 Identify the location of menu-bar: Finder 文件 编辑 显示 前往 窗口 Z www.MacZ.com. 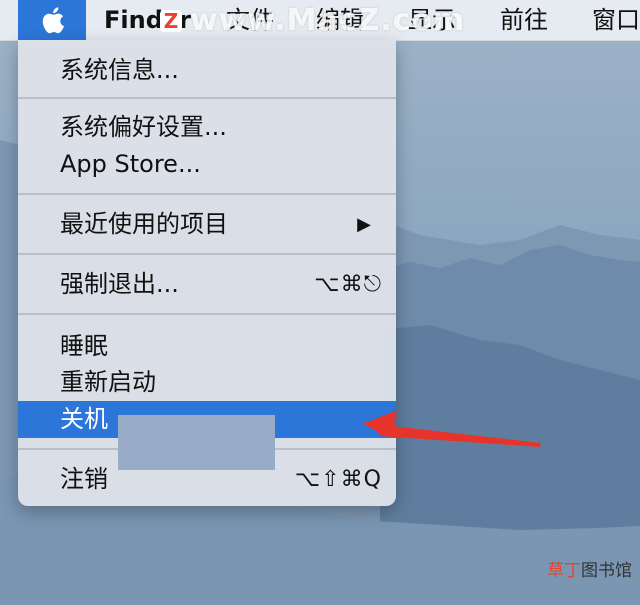
(320, 20).